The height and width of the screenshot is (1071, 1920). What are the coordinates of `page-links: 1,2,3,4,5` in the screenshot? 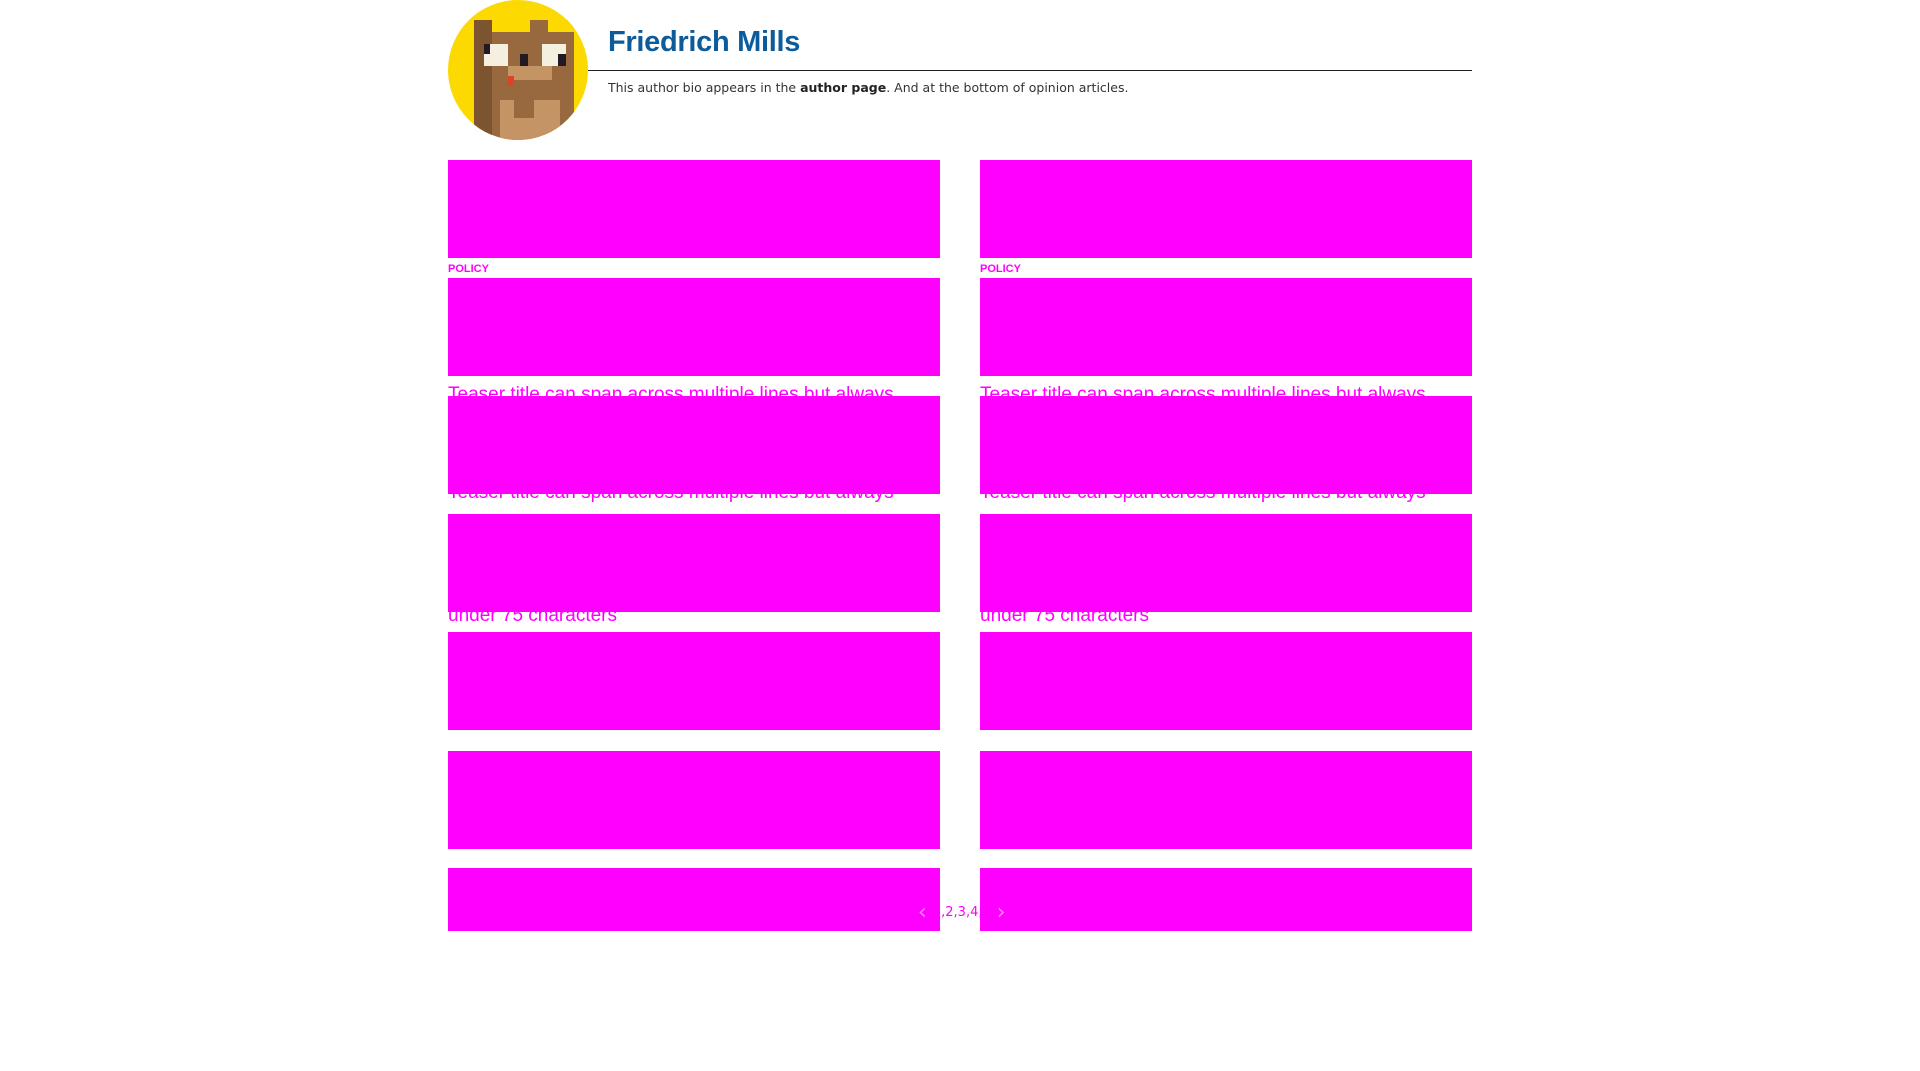 It's located at (961, 912).